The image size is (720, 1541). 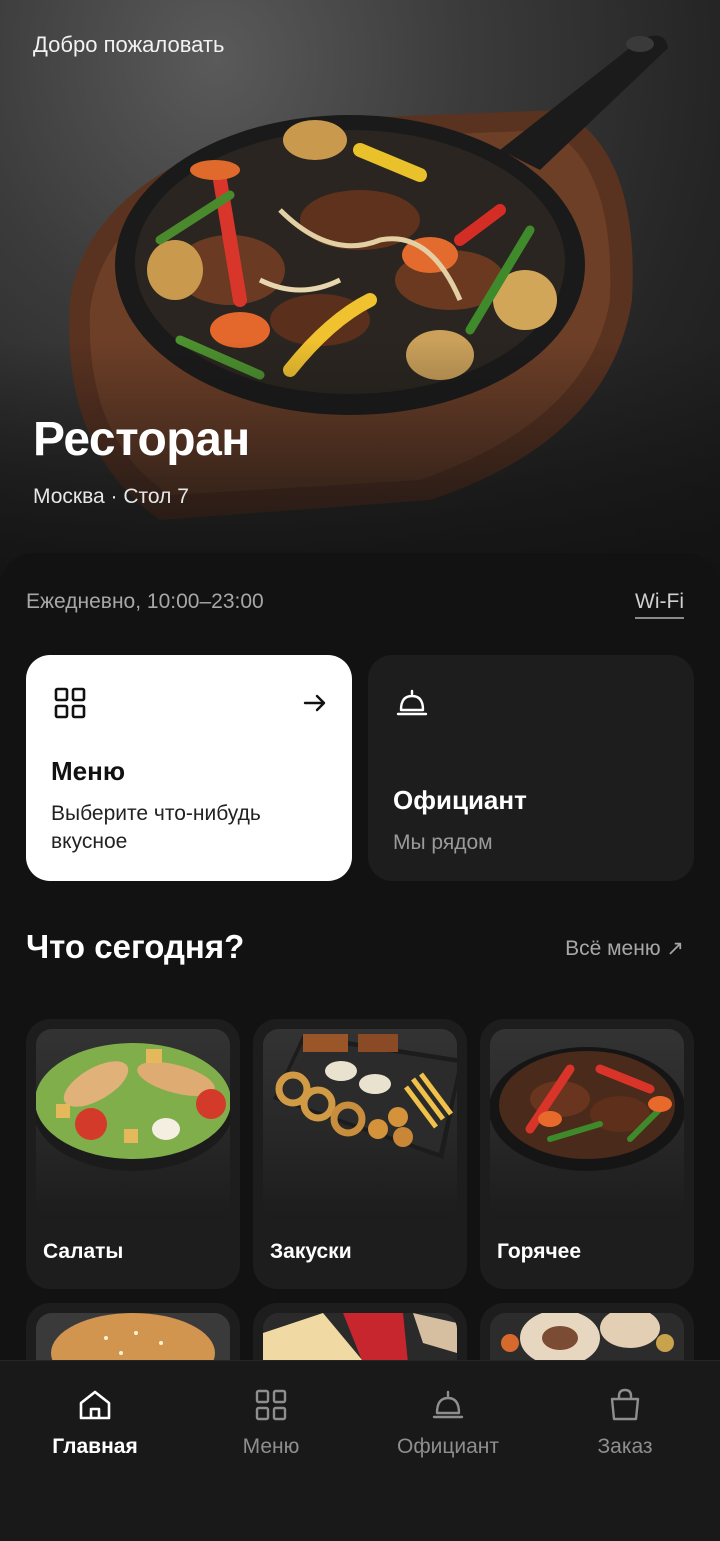 I want to click on hot-dish-image, so click(x=587, y=1125).